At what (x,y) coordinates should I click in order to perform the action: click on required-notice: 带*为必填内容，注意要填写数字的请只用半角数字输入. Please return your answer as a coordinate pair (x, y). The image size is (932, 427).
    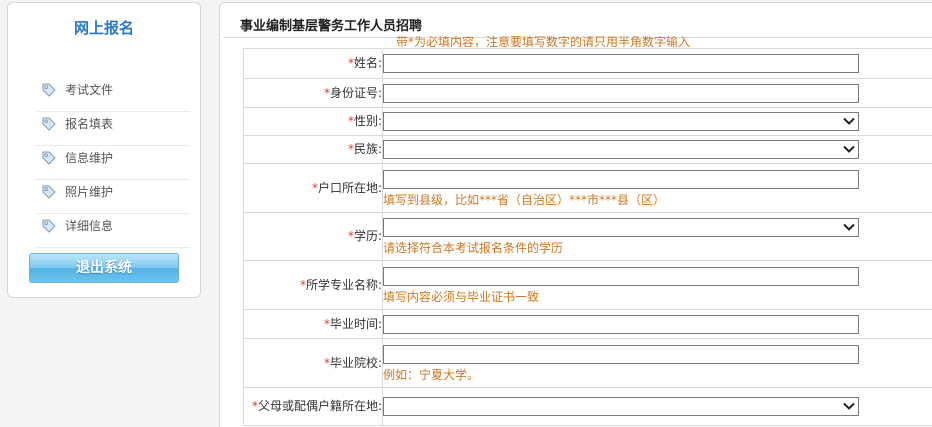
    Looking at the image, I should click on (543, 41).